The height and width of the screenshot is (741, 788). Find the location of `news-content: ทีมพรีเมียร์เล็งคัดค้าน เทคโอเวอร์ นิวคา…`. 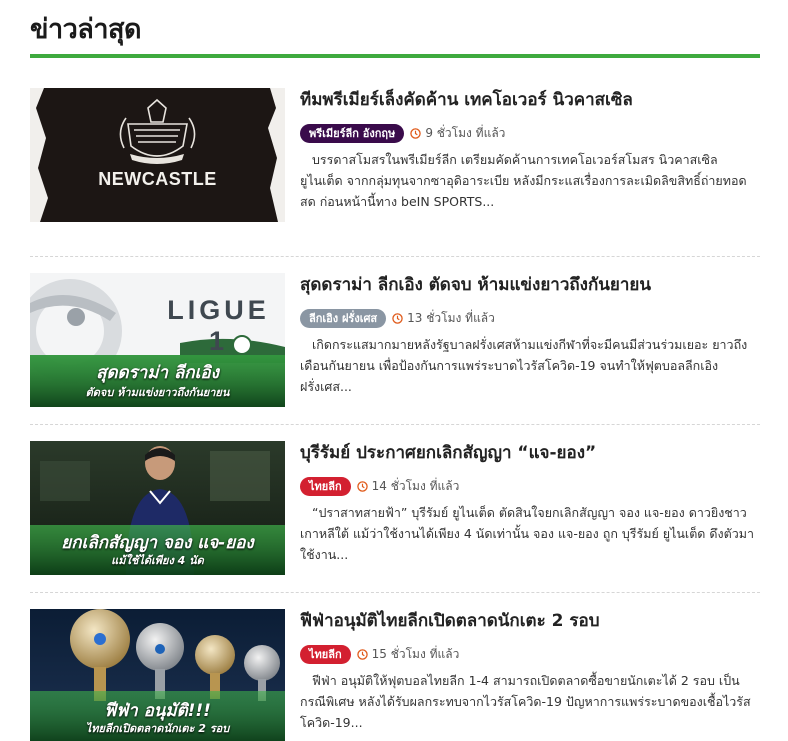

news-content: ทีมพรีเมียร์เล็งคัดค้าน เทคโอเวอร์ นิวคา… is located at coordinates (530, 150).